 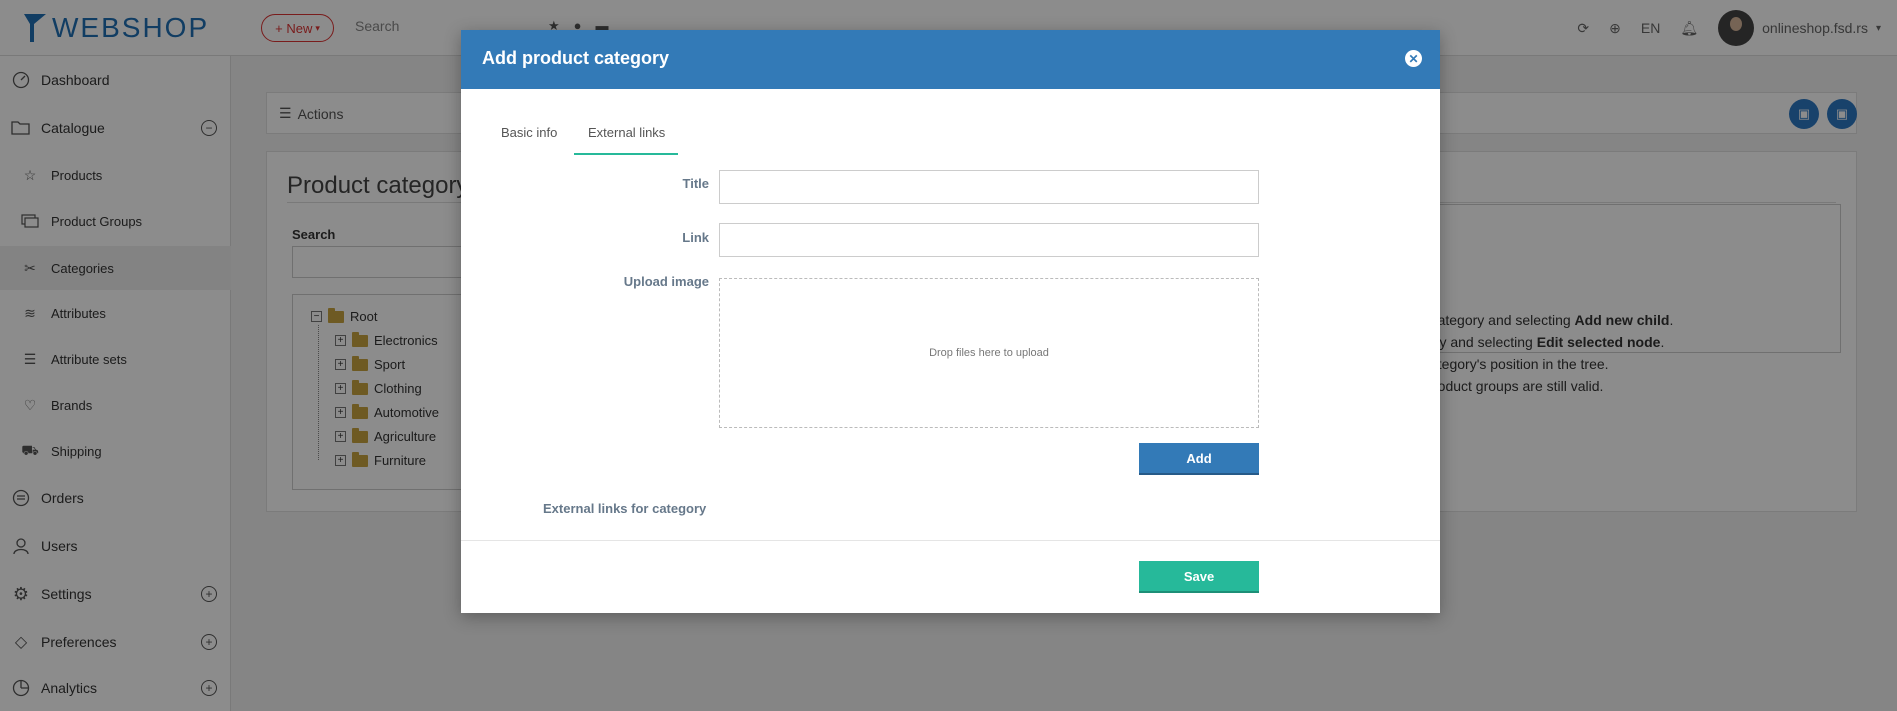 I want to click on image-dropzone: Drop files here to upload, so click(x=989, y=353).